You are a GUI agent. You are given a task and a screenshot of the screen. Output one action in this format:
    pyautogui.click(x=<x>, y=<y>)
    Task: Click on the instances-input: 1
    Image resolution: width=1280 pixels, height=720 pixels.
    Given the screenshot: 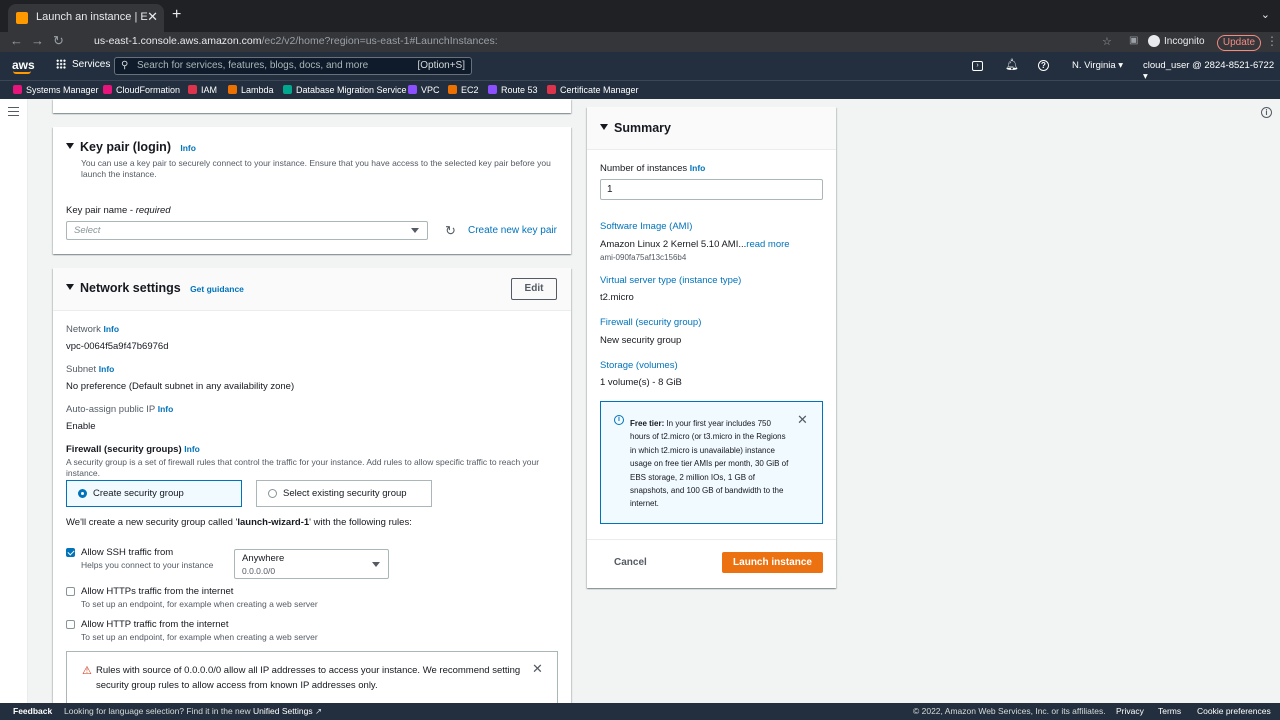 What is the action you would take?
    pyautogui.click(x=711, y=189)
    